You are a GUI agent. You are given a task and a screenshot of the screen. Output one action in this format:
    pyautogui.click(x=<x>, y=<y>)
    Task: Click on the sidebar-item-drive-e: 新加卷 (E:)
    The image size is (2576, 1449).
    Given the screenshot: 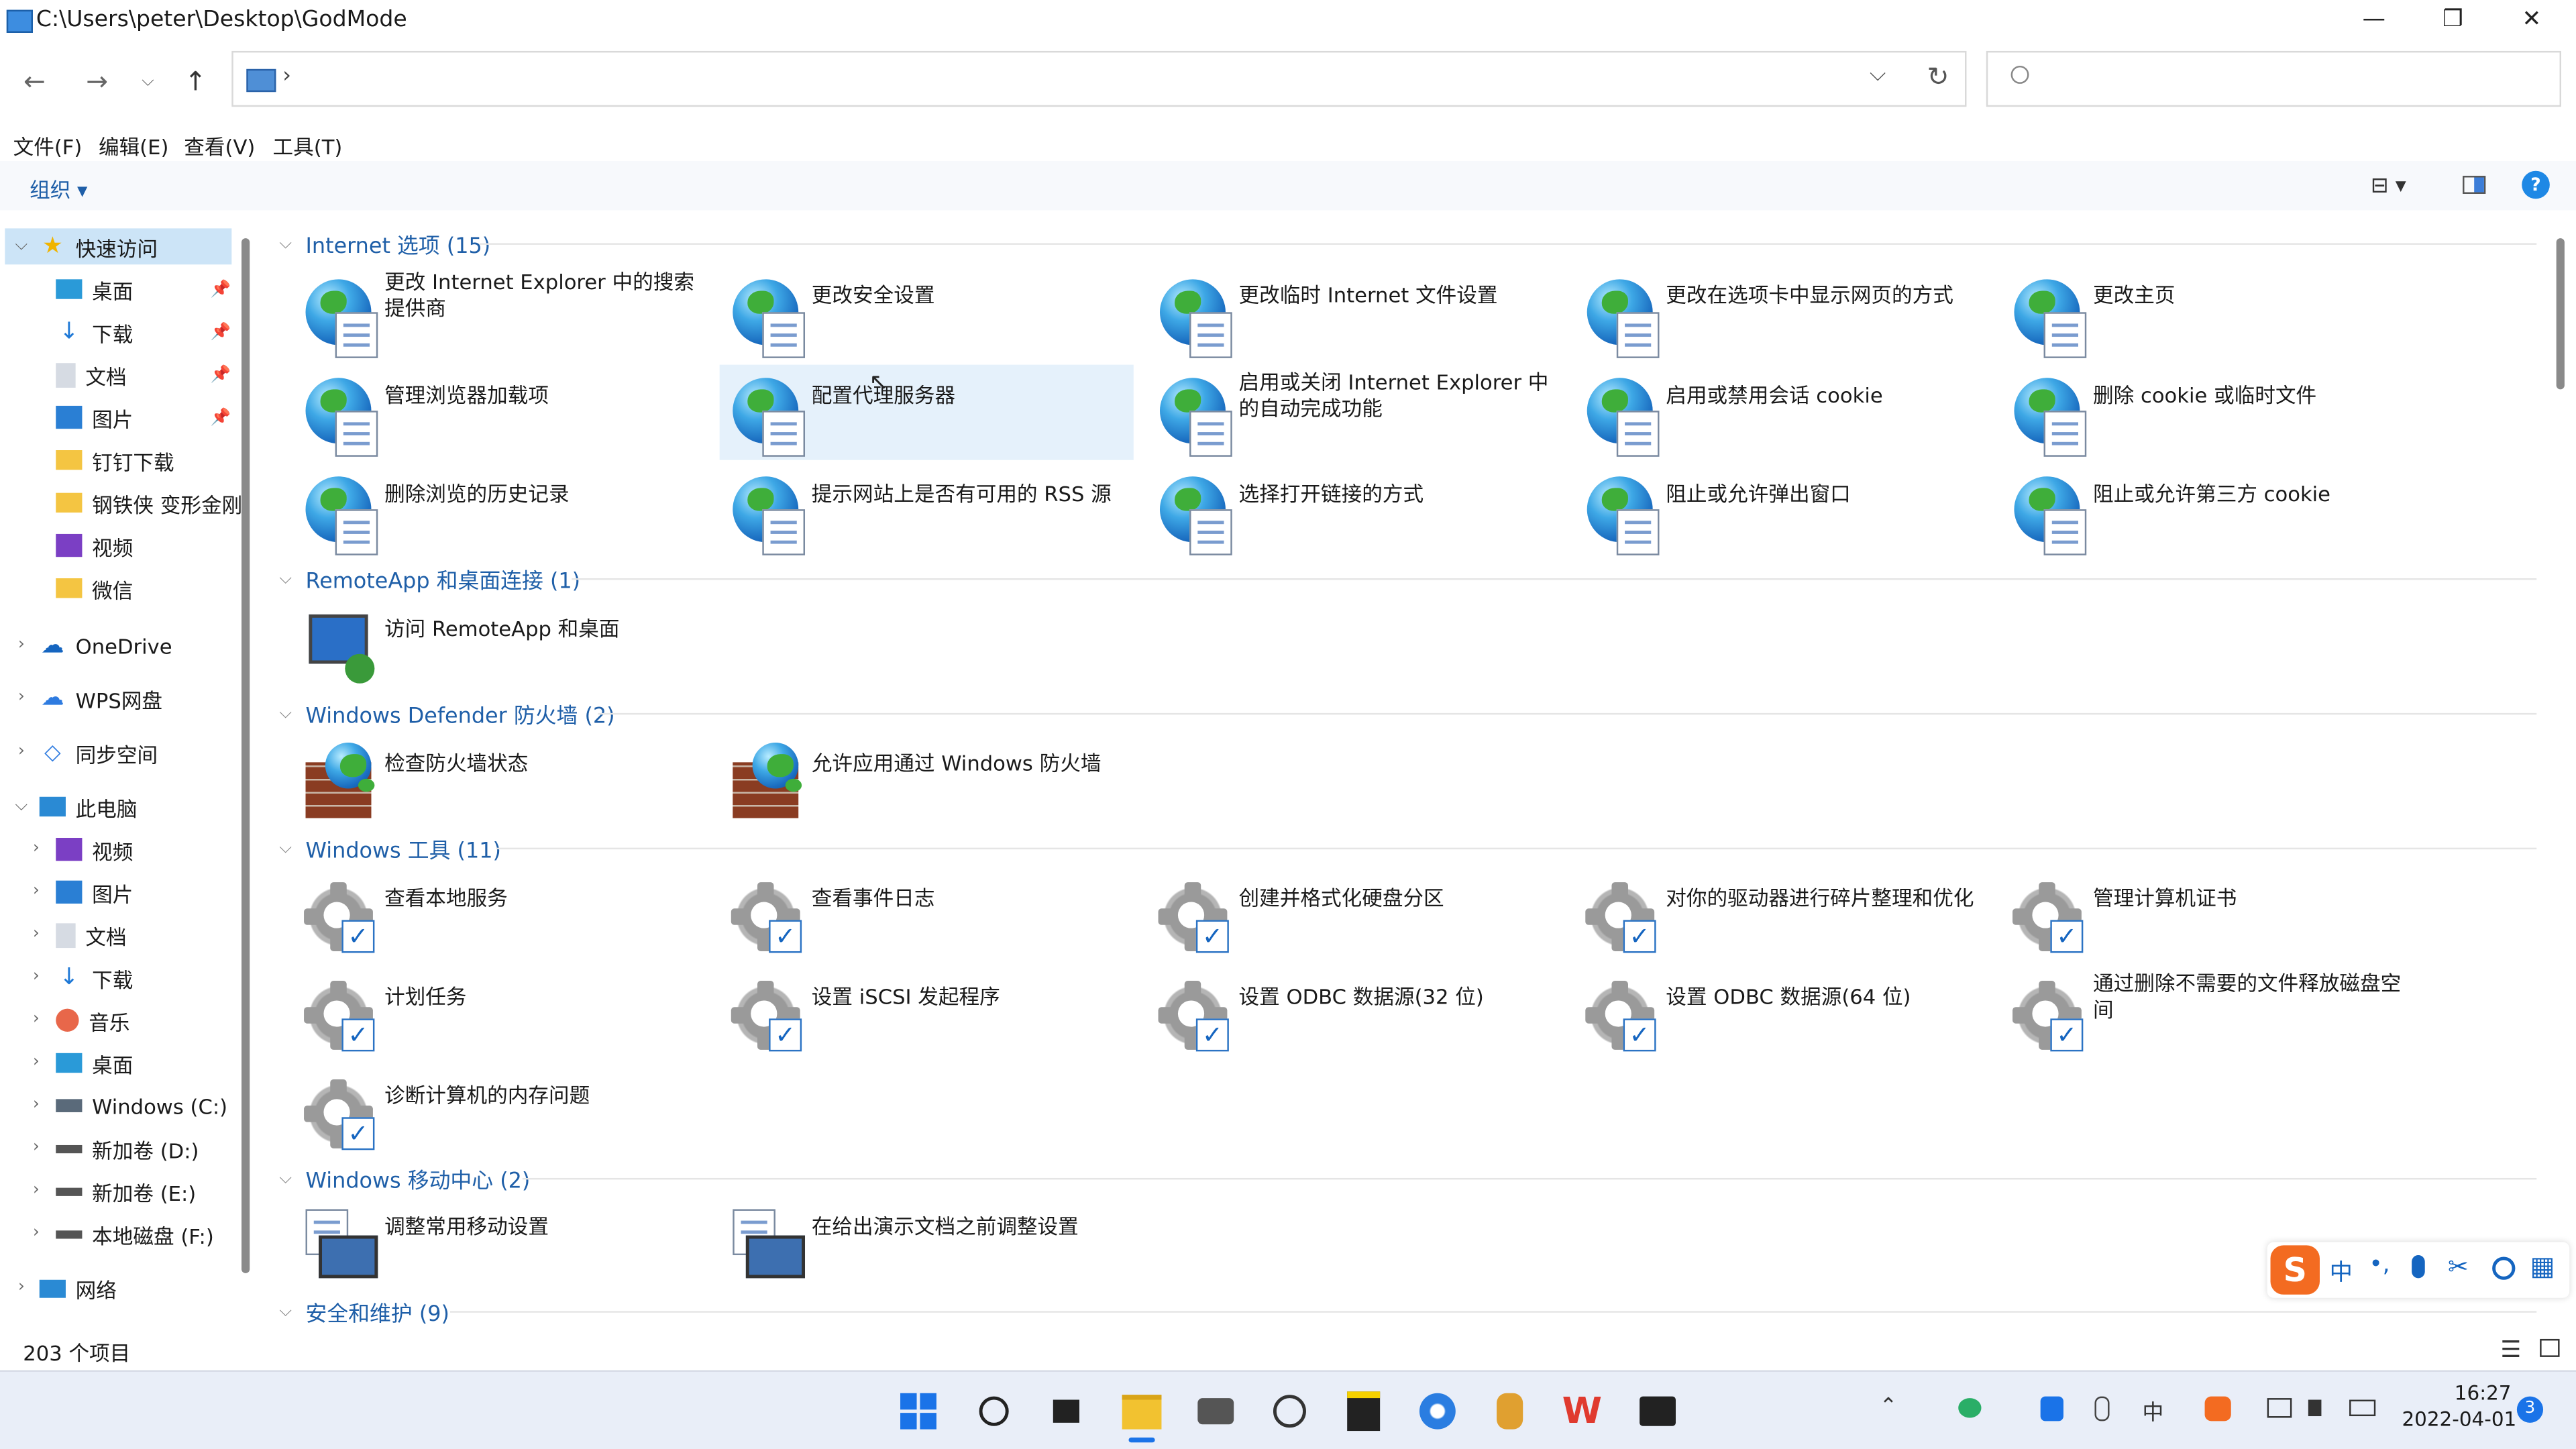 What is the action you would take?
    pyautogui.click(x=126, y=1191)
    